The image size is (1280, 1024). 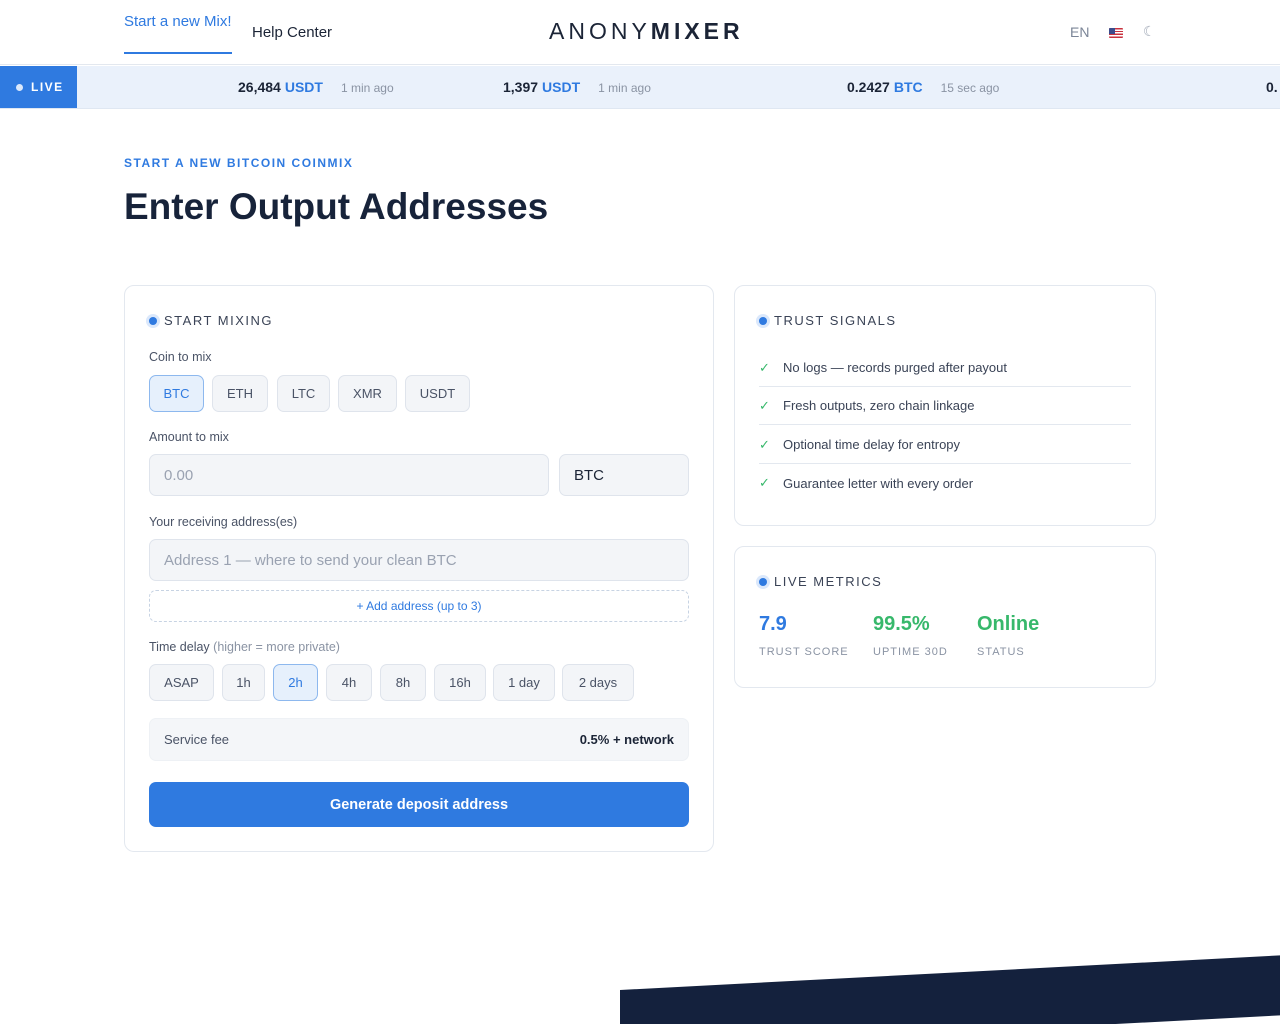 I want to click on trust-item-label: Fresh outputs, zero chain linkage, so click(x=879, y=405).